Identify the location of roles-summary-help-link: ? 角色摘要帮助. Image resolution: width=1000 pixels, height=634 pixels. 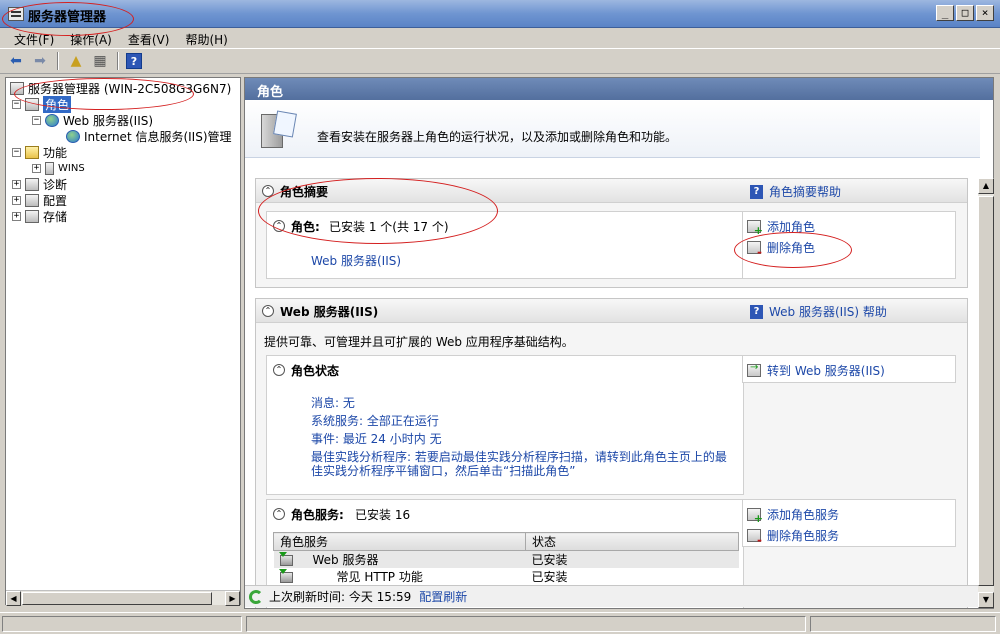
(795, 191).